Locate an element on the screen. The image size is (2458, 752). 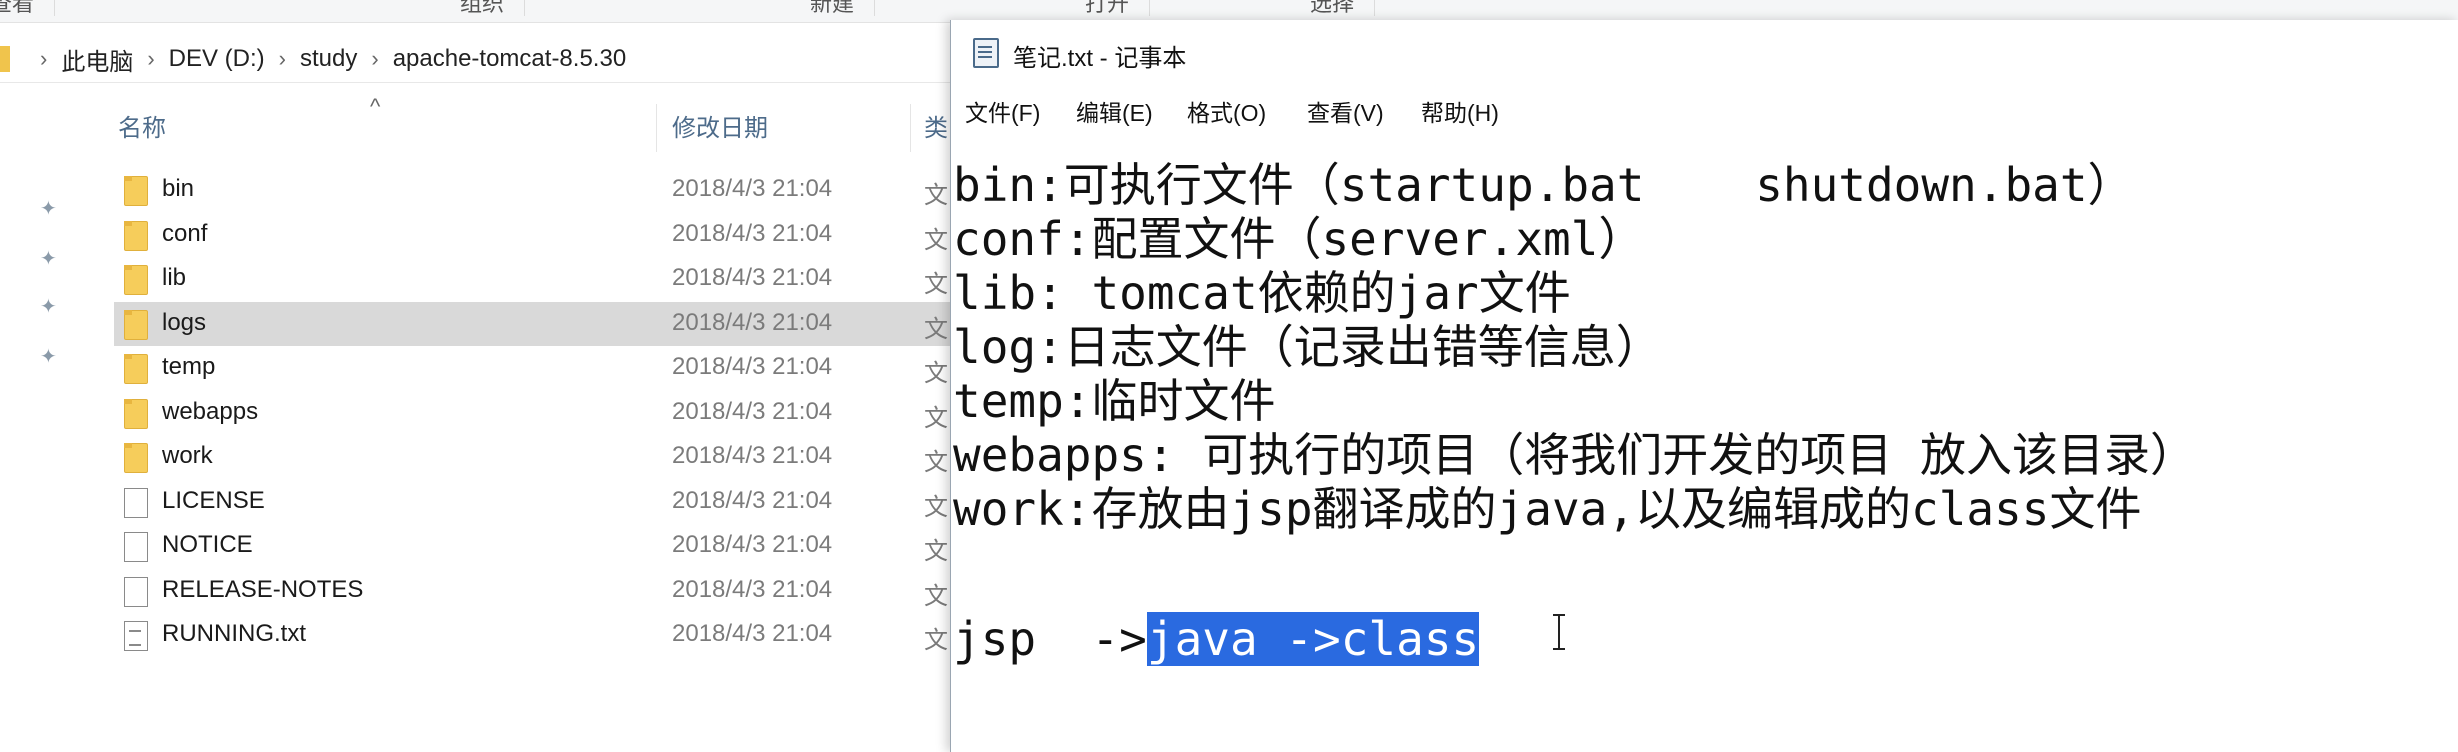
ribbon-item-view: 查看 is located at coordinates (28, 8).